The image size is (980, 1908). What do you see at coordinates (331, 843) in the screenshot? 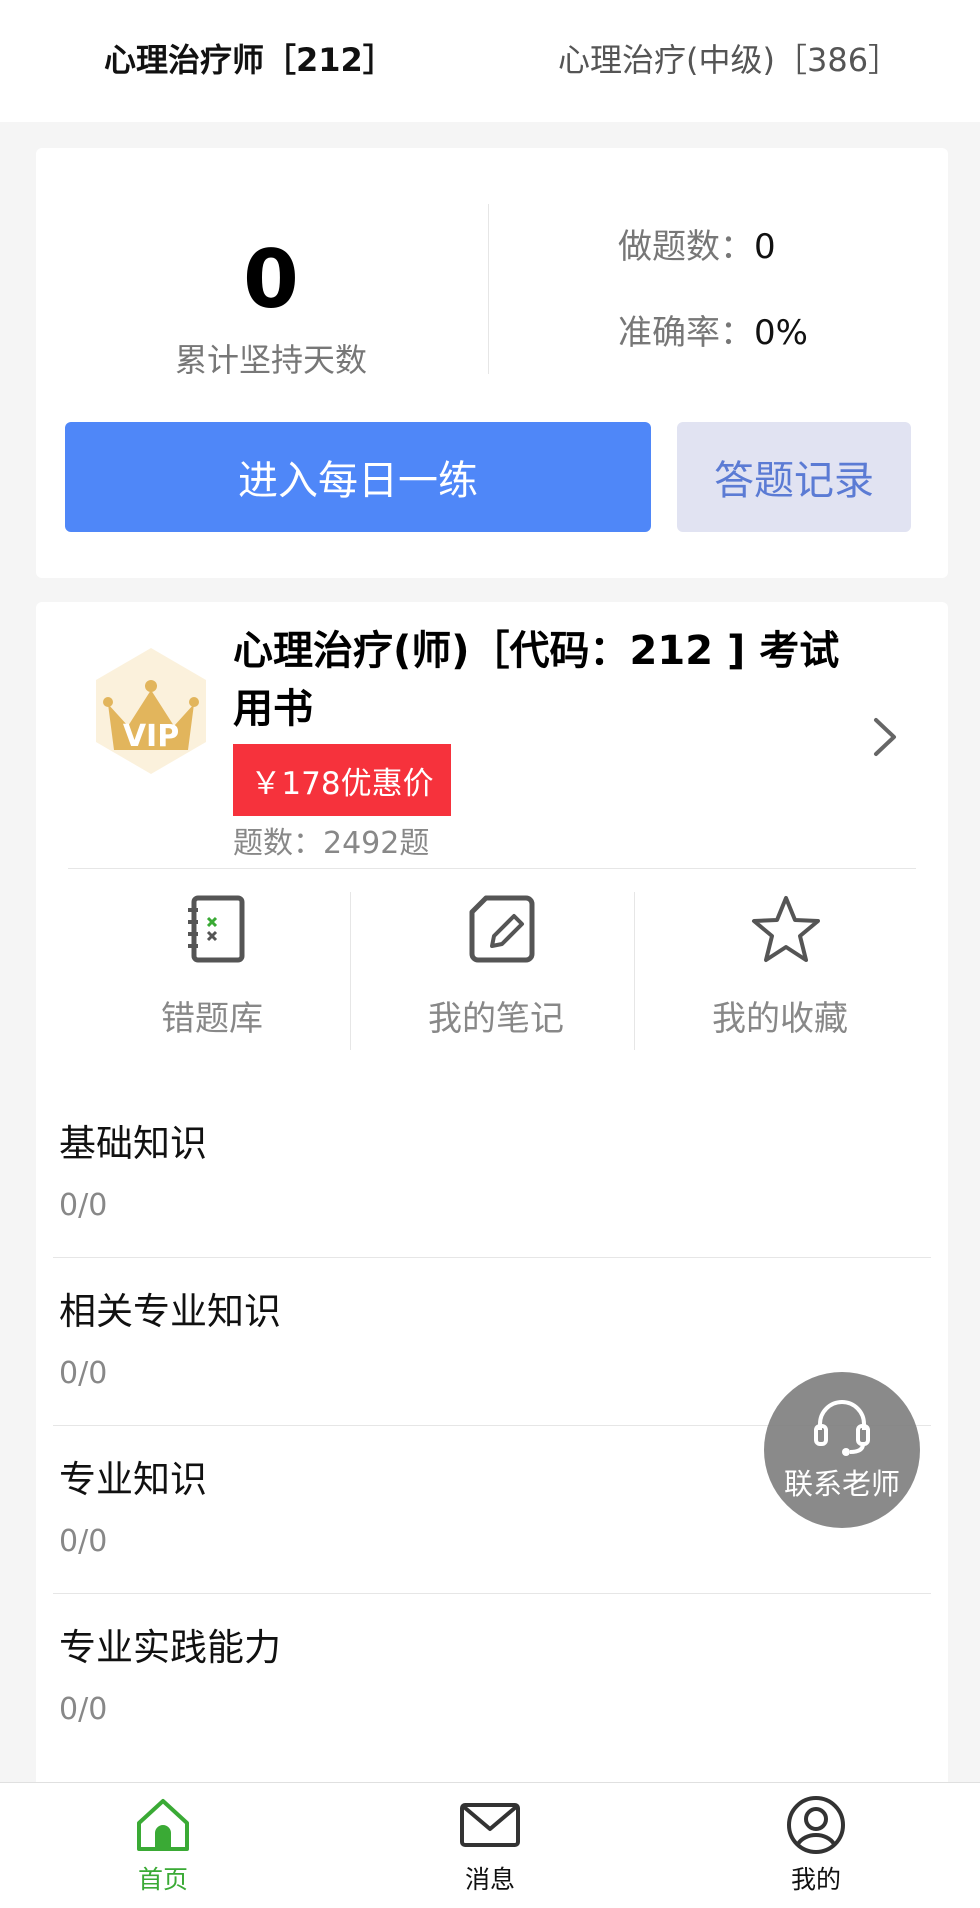
I see `question-count: 题数：2492题` at bounding box center [331, 843].